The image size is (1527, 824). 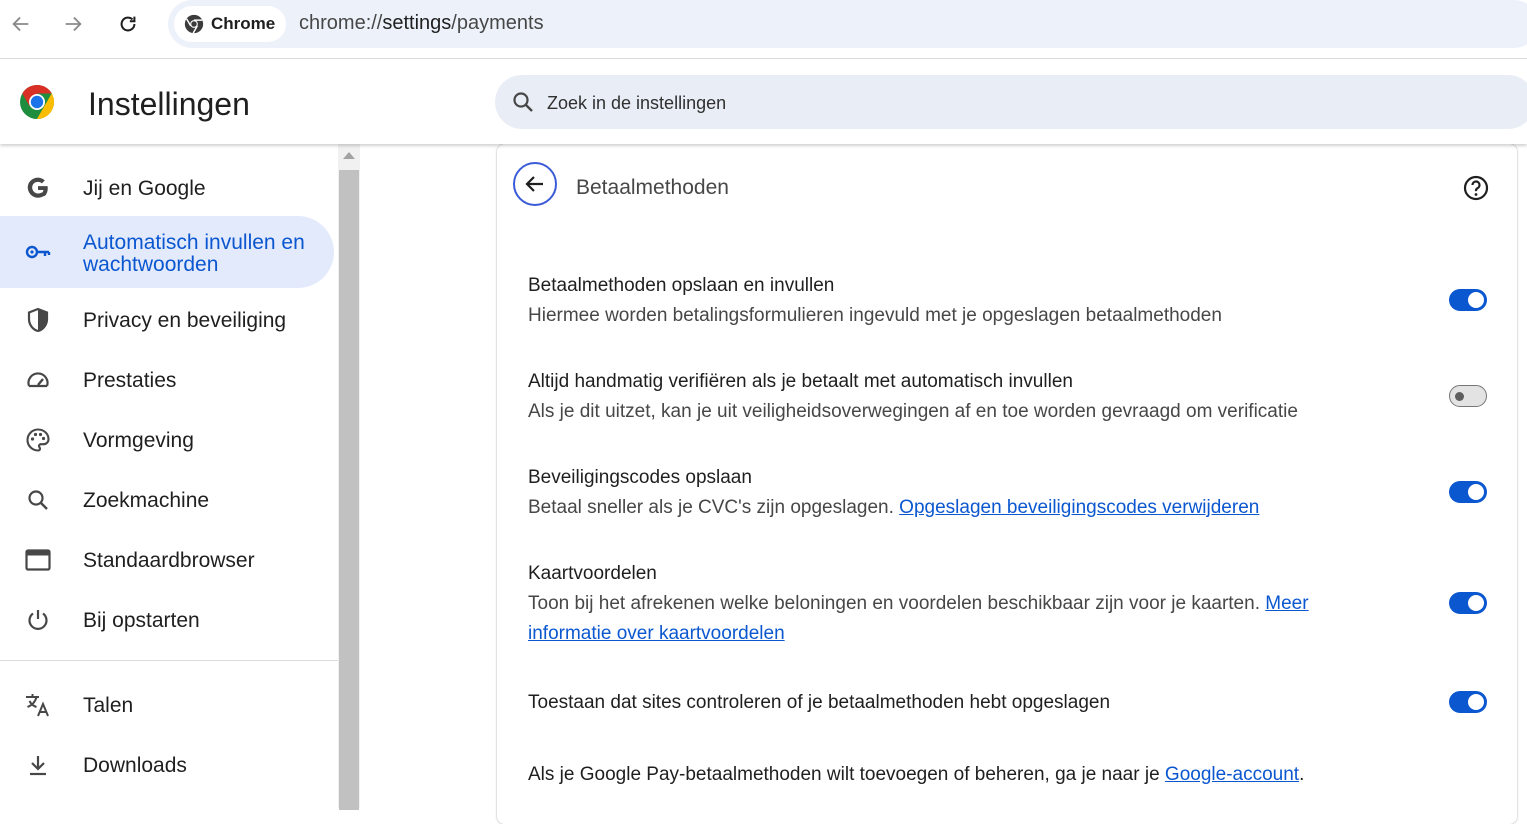 I want to click on sidebar-item-appearance: Vormgeving, so click(x=167, y=440).